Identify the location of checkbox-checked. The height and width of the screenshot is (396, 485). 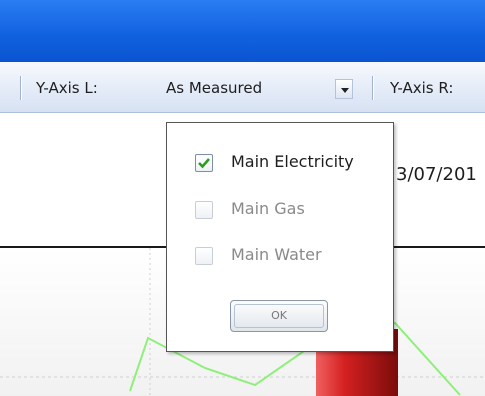
(204, 163).